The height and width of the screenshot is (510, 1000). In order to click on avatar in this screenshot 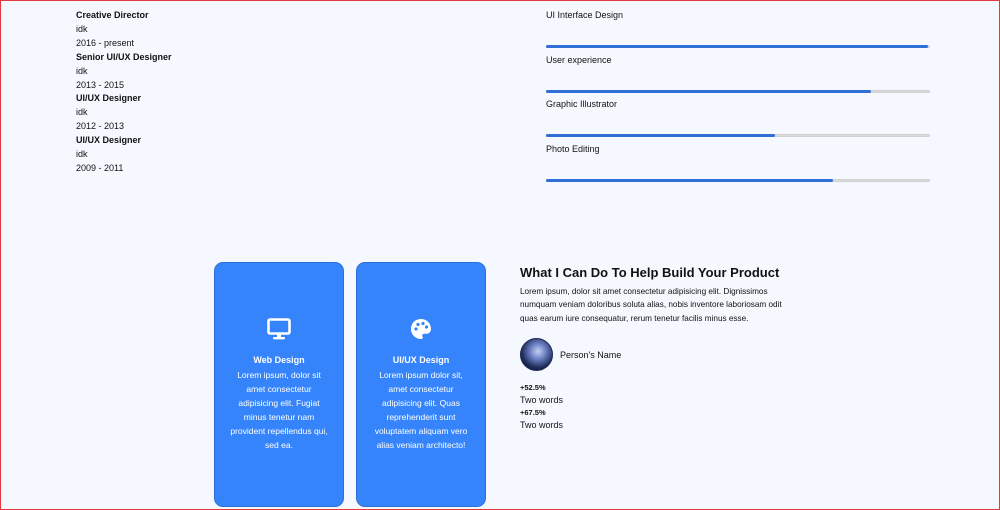, I will do `click(536, 354)`.